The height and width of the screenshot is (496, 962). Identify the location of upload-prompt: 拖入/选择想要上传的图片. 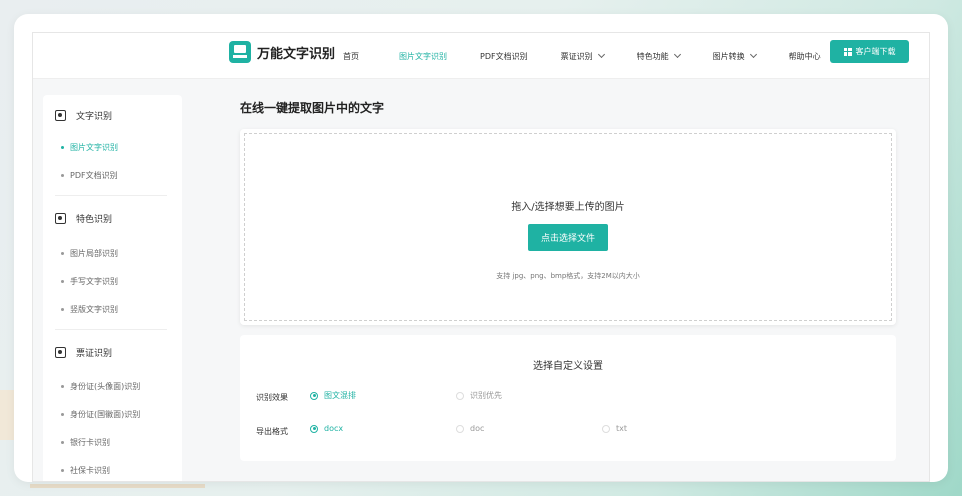
(568, 207).